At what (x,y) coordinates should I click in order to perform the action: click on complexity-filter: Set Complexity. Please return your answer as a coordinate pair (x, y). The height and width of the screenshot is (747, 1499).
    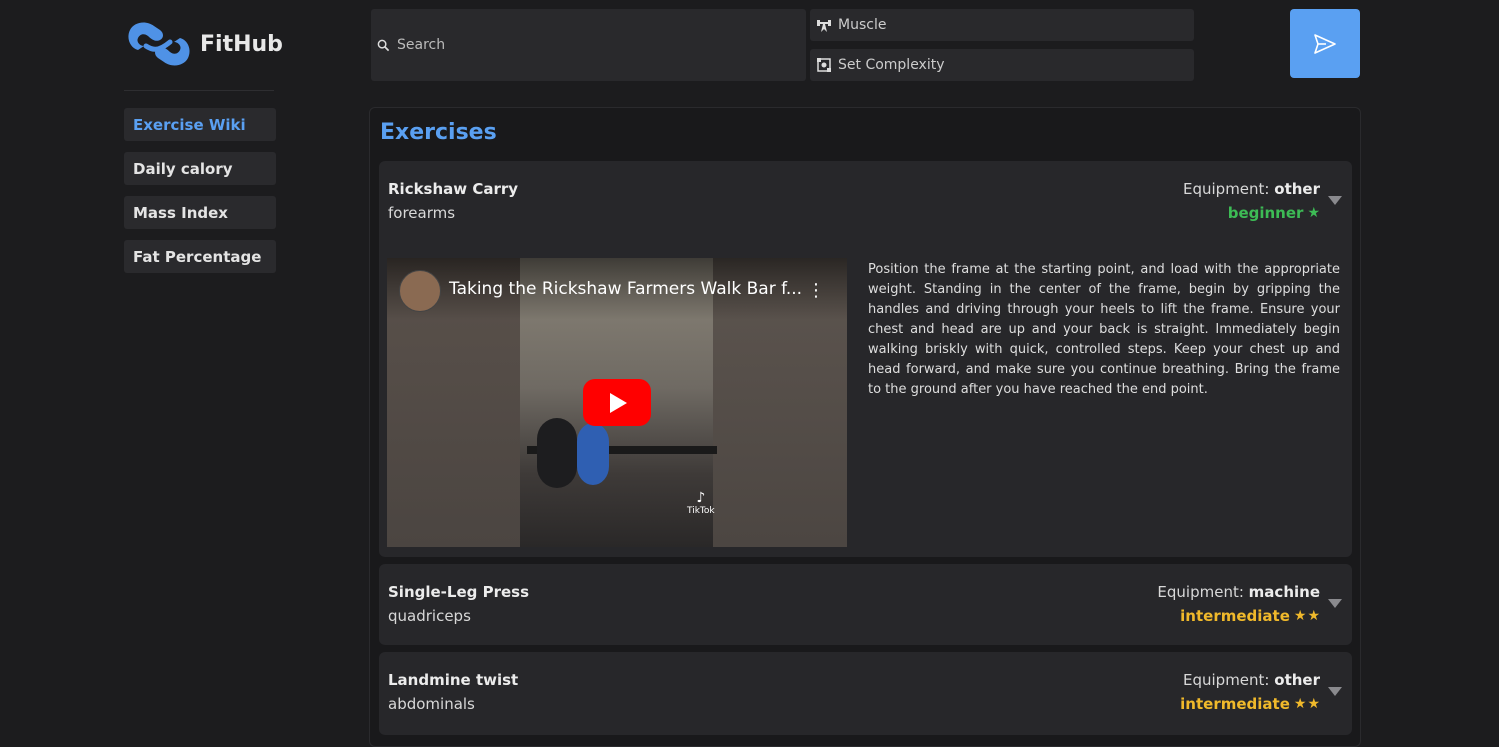
    Looking at the image, I should click on (1002, 65).